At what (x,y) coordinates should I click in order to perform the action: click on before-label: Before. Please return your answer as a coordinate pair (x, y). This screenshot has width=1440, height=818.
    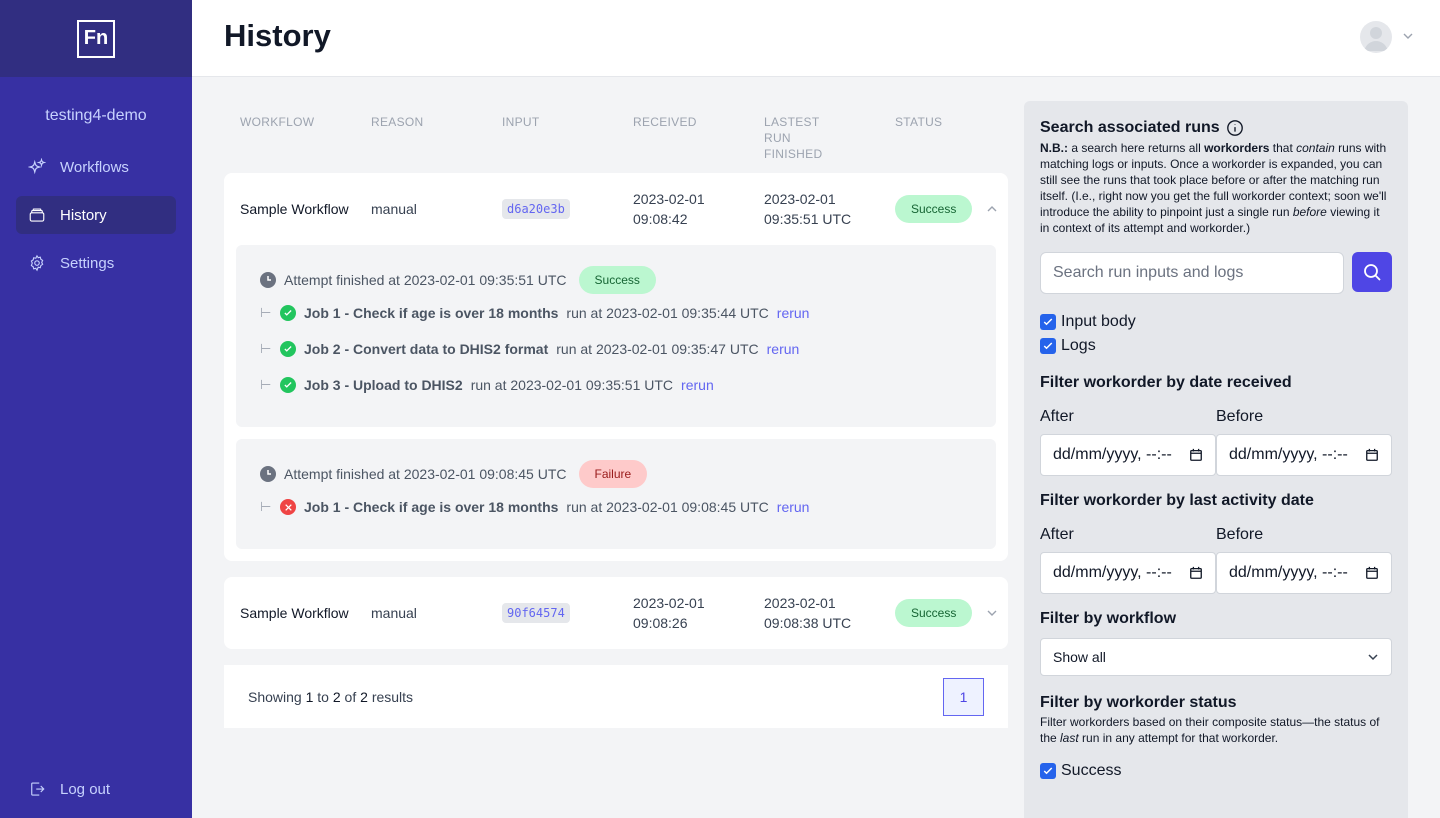
    Looking at the image, I should click on (1240, 416).